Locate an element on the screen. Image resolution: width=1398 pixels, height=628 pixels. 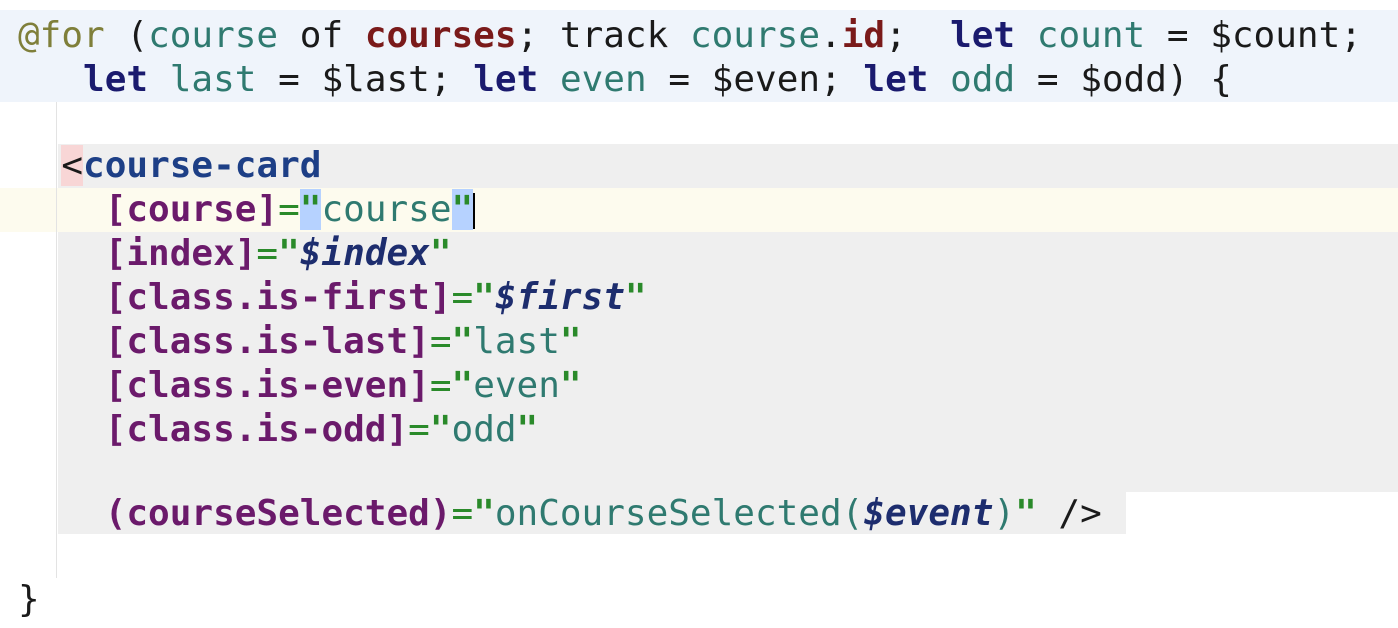
code-line-10: [class.is-odd]="odd" is located at coordinates (278, 430).